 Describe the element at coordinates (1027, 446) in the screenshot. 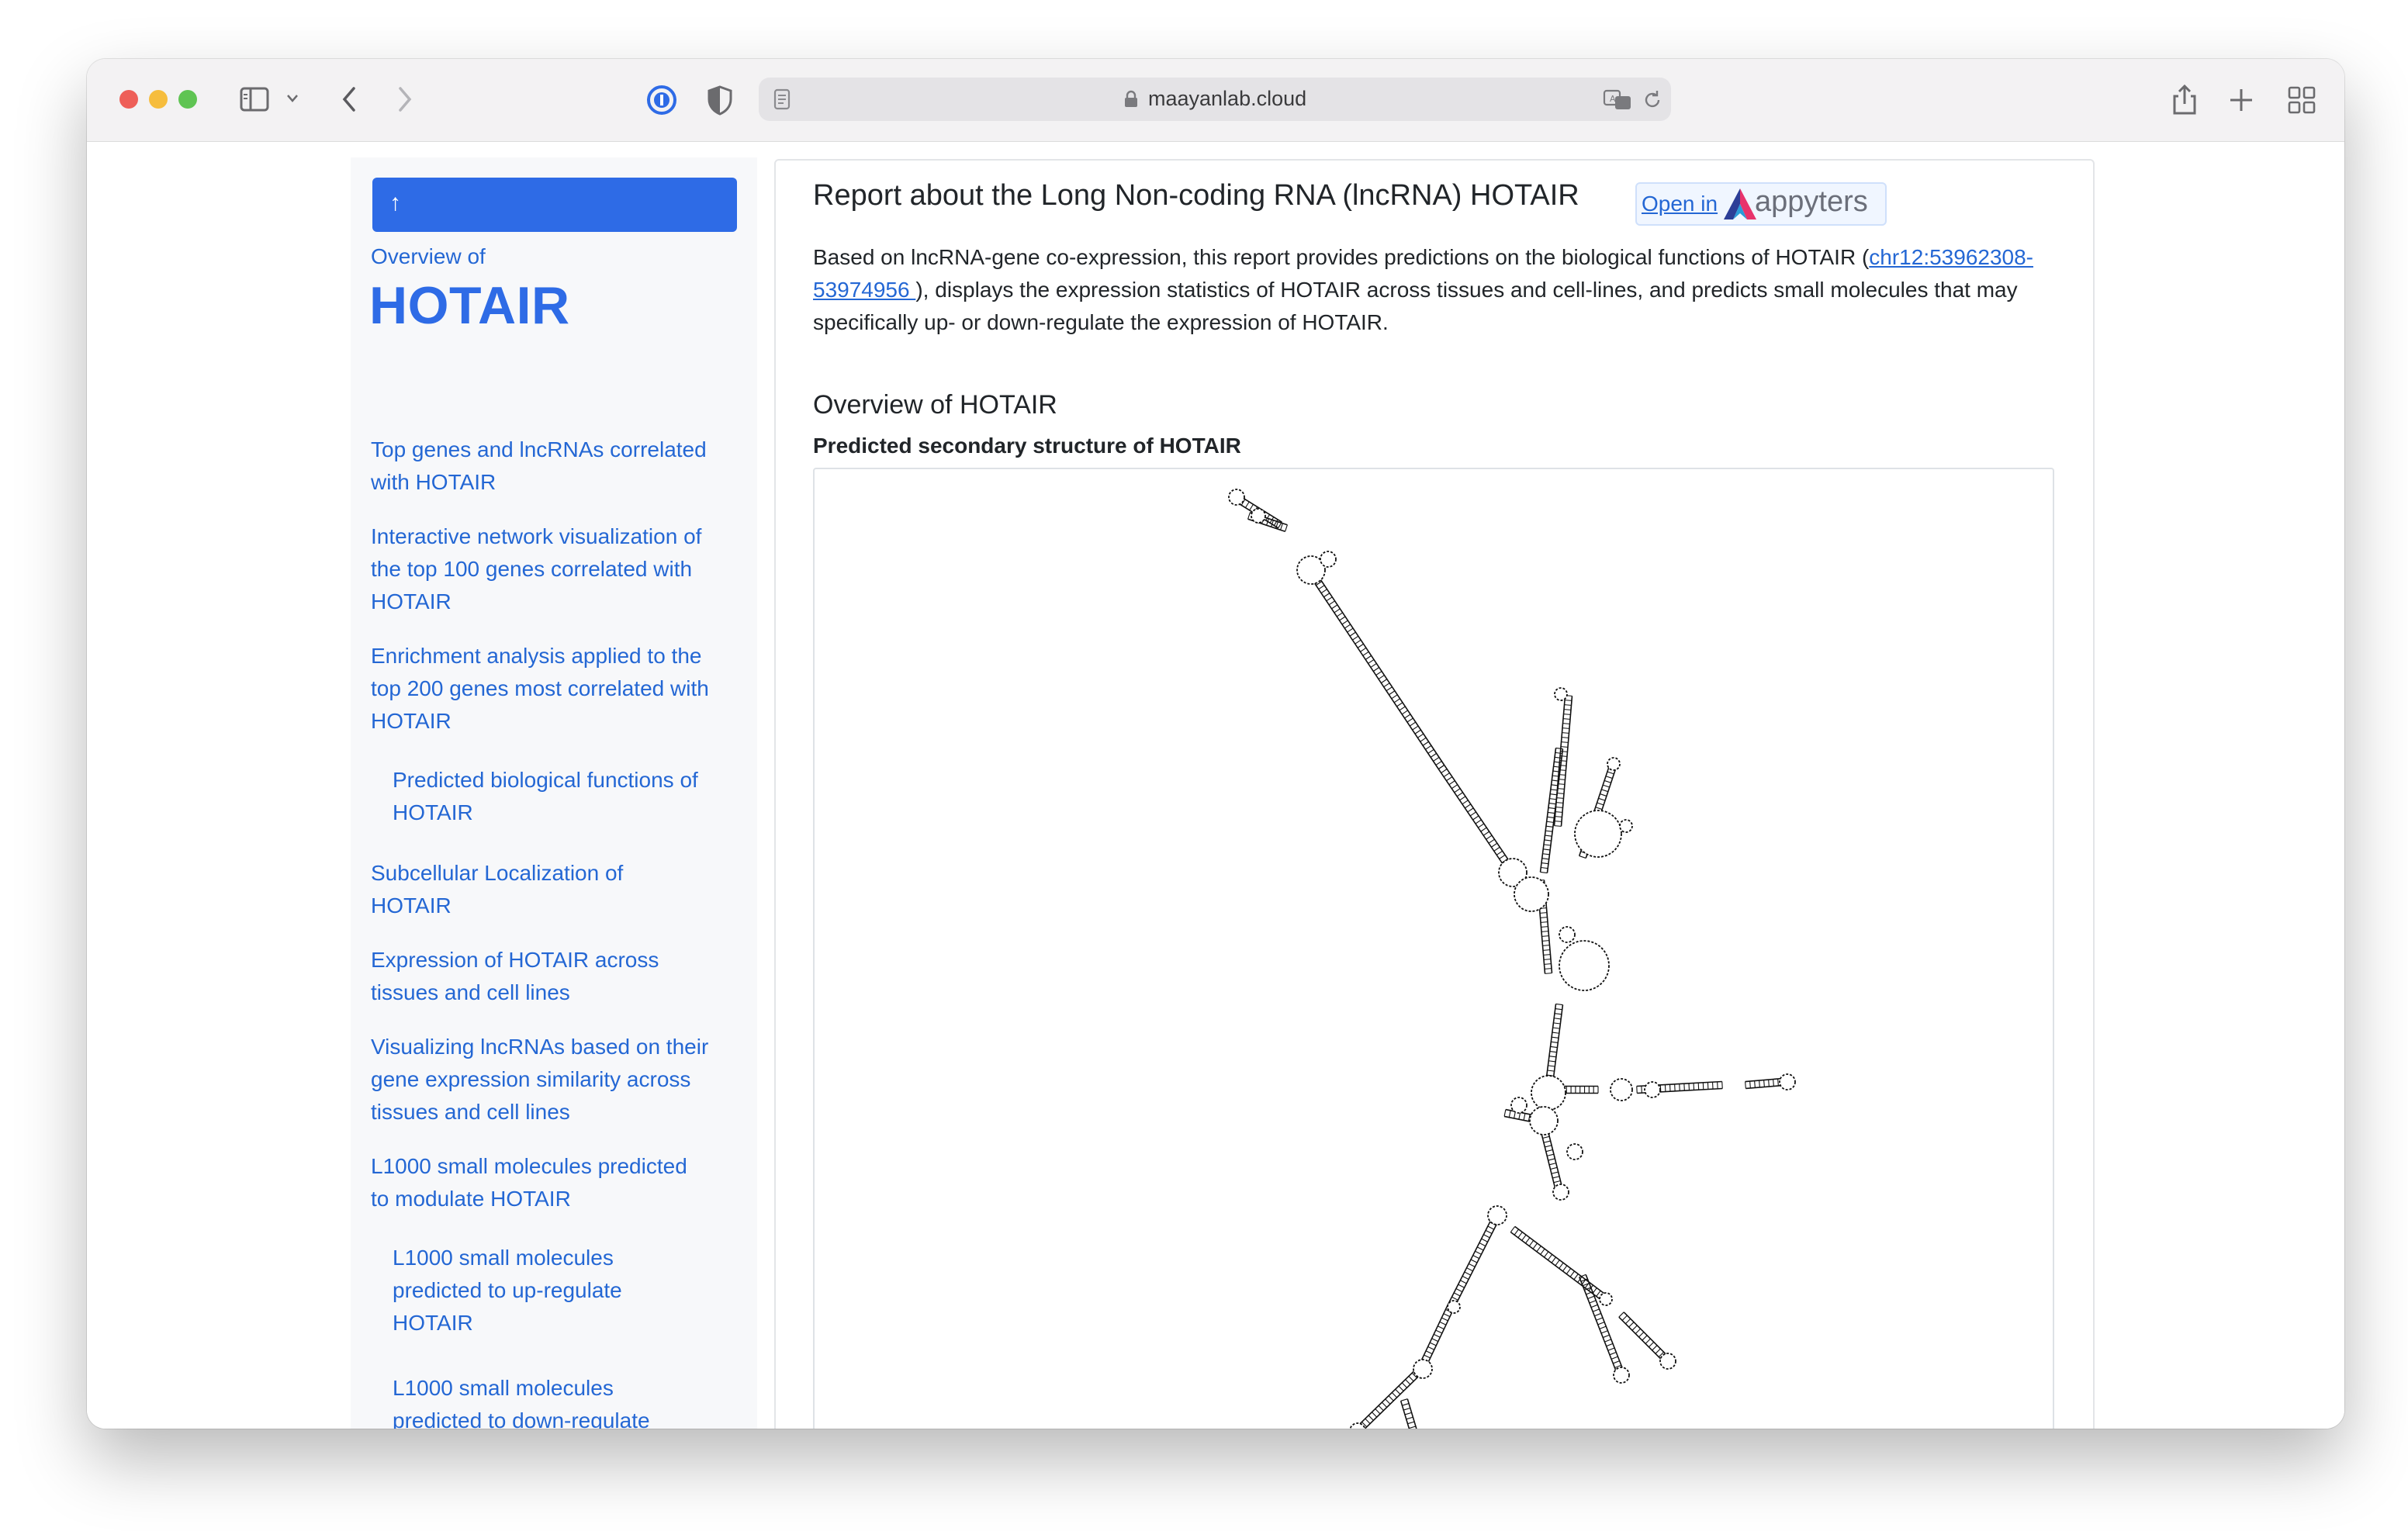

I see `figure-caption: Predicted secondary structure of HOTAIR` at that location.